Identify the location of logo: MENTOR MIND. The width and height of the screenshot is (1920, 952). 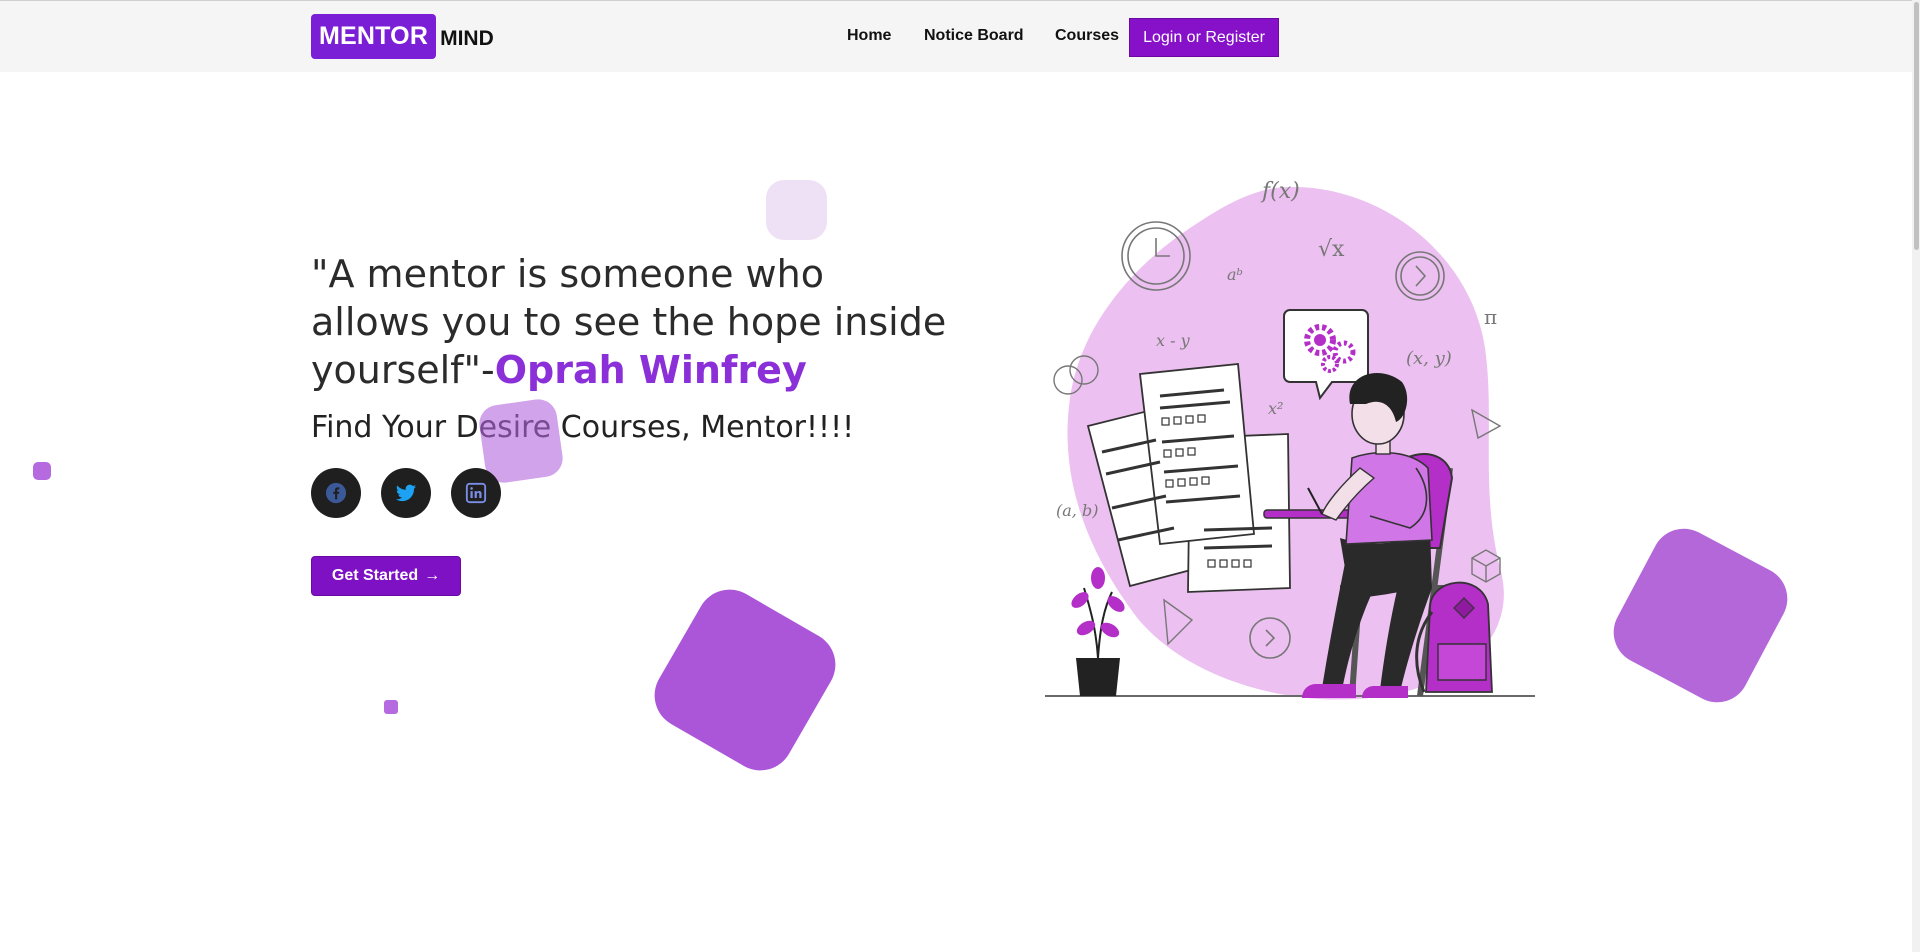
(402, 36).